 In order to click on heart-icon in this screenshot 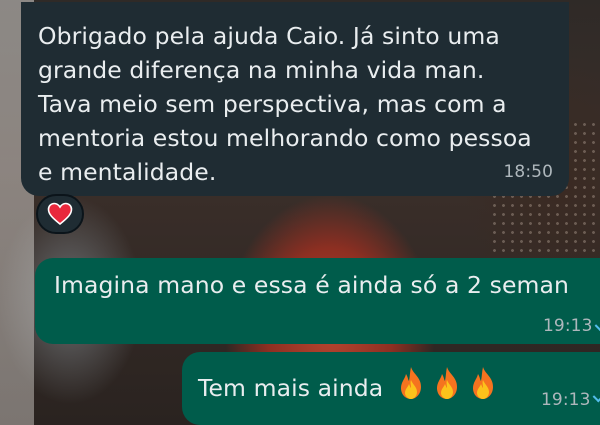, I will do `click(60, 214)`.